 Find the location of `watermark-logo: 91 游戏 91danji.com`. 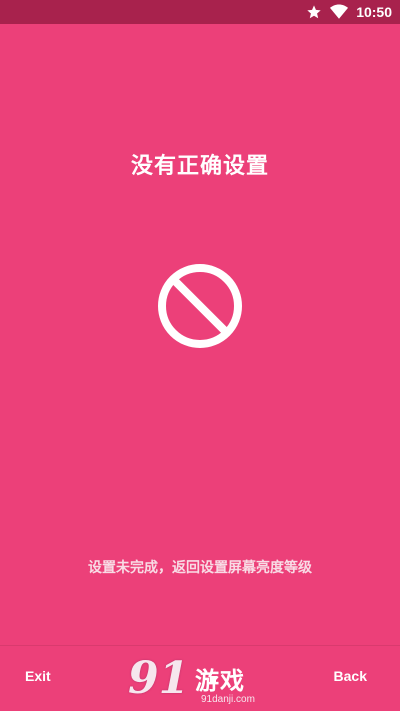

watermark-logo: 91 游戏 91danji.com is located at coordinates (203, 681).